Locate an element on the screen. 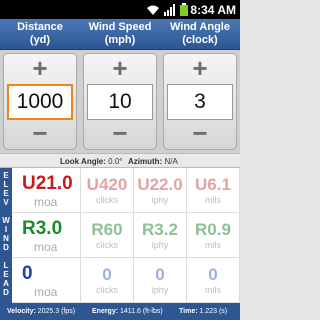 The height and width of the screenshot is (320, 320). windage-iphy-value: R3.2 is located at coordinates (160, 229).